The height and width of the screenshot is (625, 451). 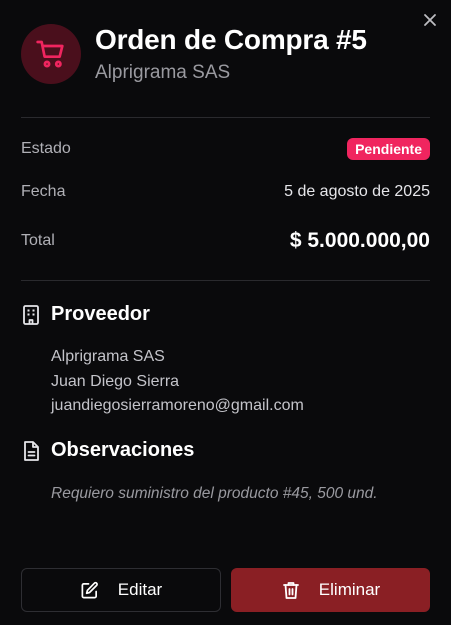 I want to click on date-label: Fecha, so click(x=43, y=191).